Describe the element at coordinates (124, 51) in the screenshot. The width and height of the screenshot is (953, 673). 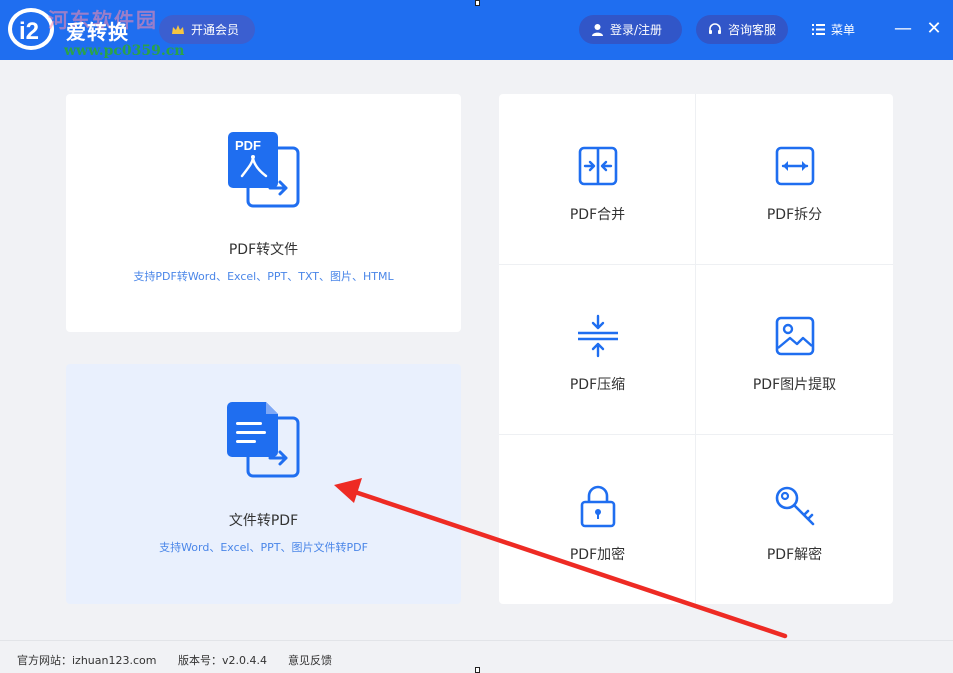
I see `watermark-url: www.pc0359.cn` at that location.